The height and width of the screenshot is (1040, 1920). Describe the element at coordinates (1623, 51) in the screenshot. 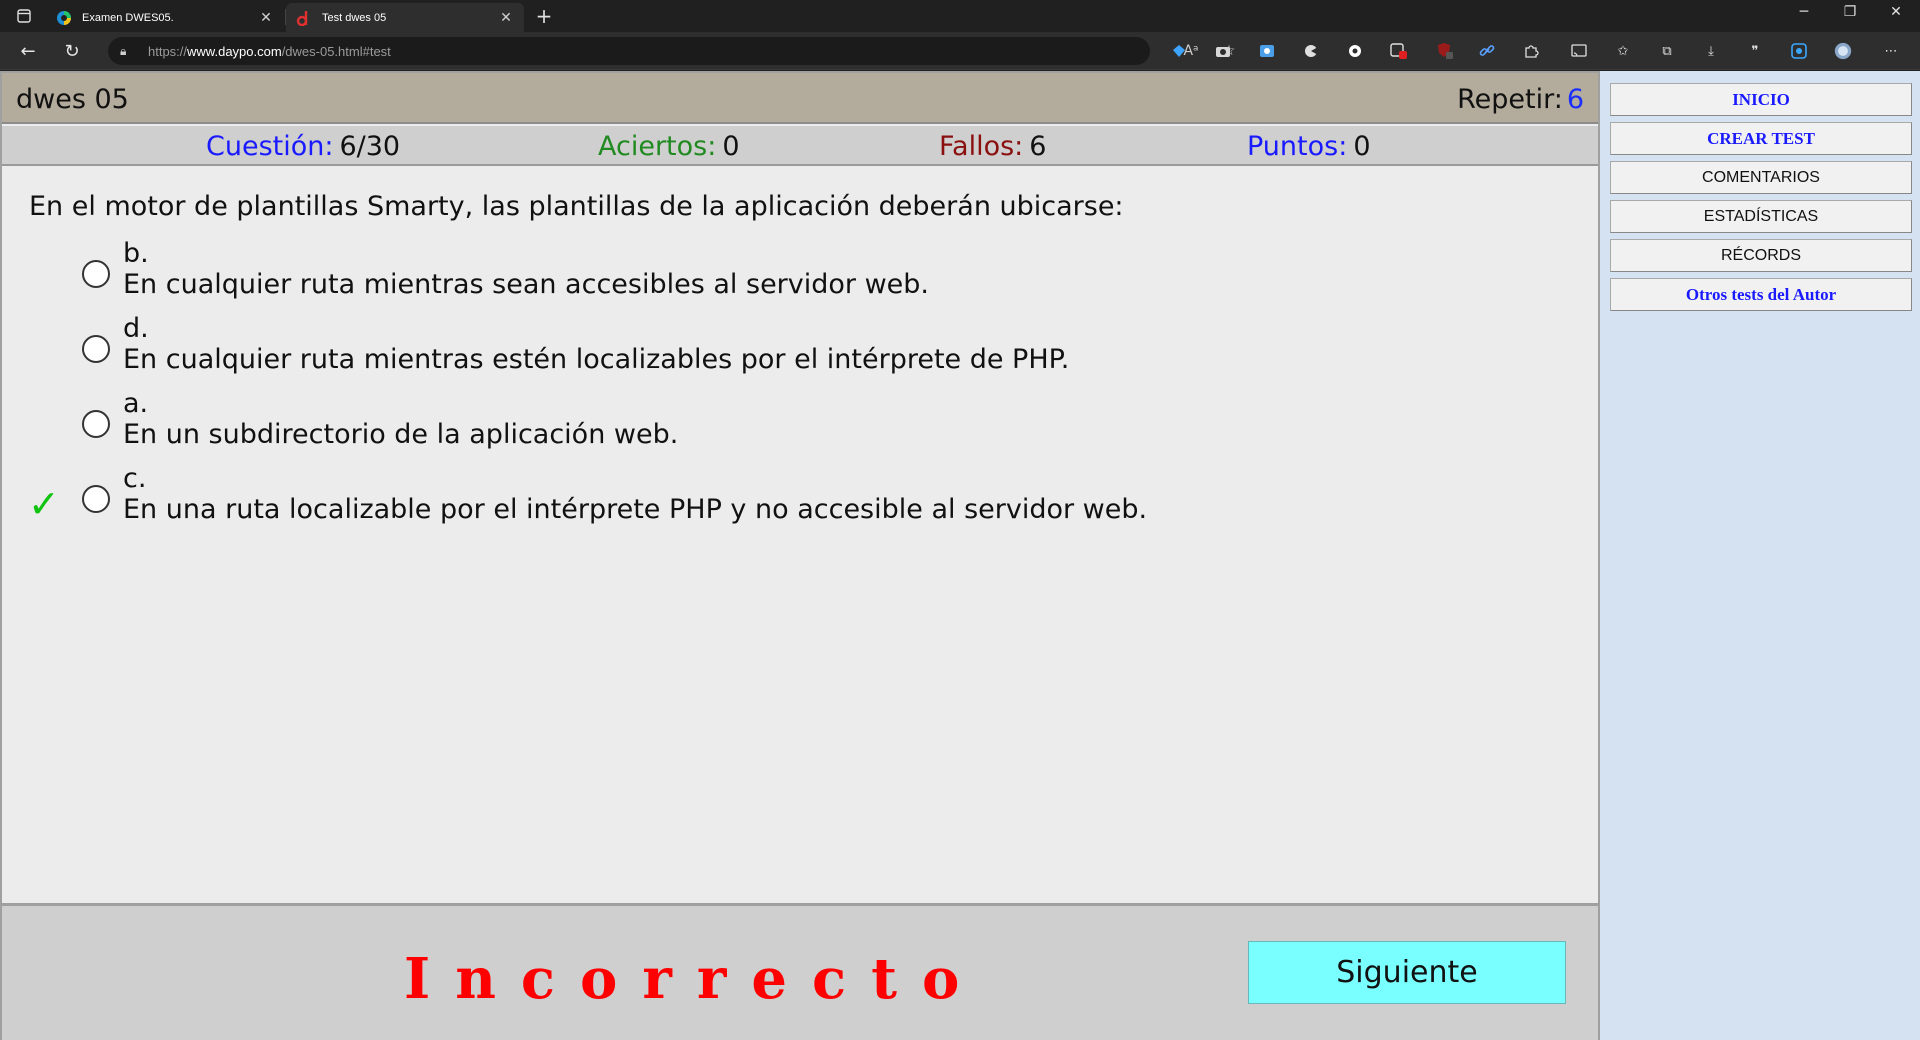

I see `favorites-icon: ✩` at that location.